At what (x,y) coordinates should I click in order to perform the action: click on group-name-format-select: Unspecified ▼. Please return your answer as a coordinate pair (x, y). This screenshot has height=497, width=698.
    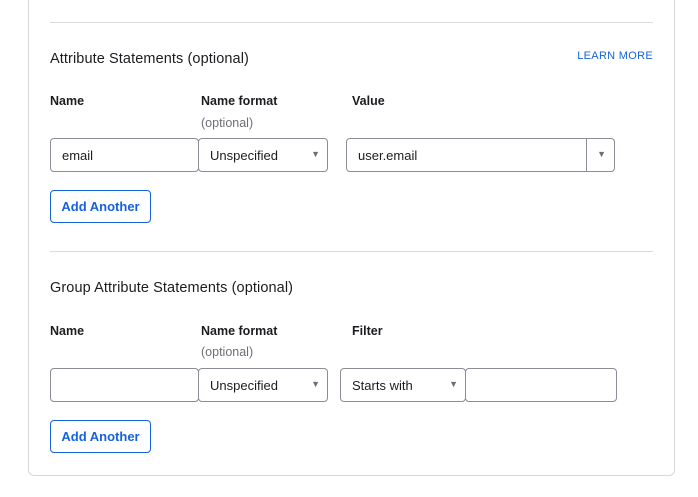
    Looking at the image, I should click on (263, 385).